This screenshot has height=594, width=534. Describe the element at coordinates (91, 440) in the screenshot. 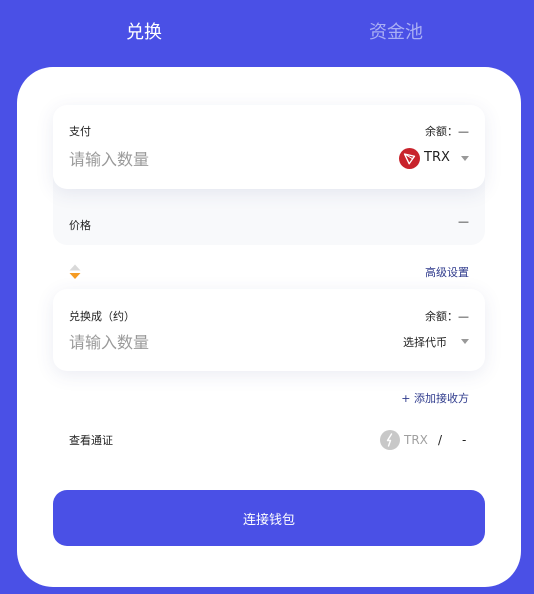

I see `view-pass-label: 查看通证` at that location.